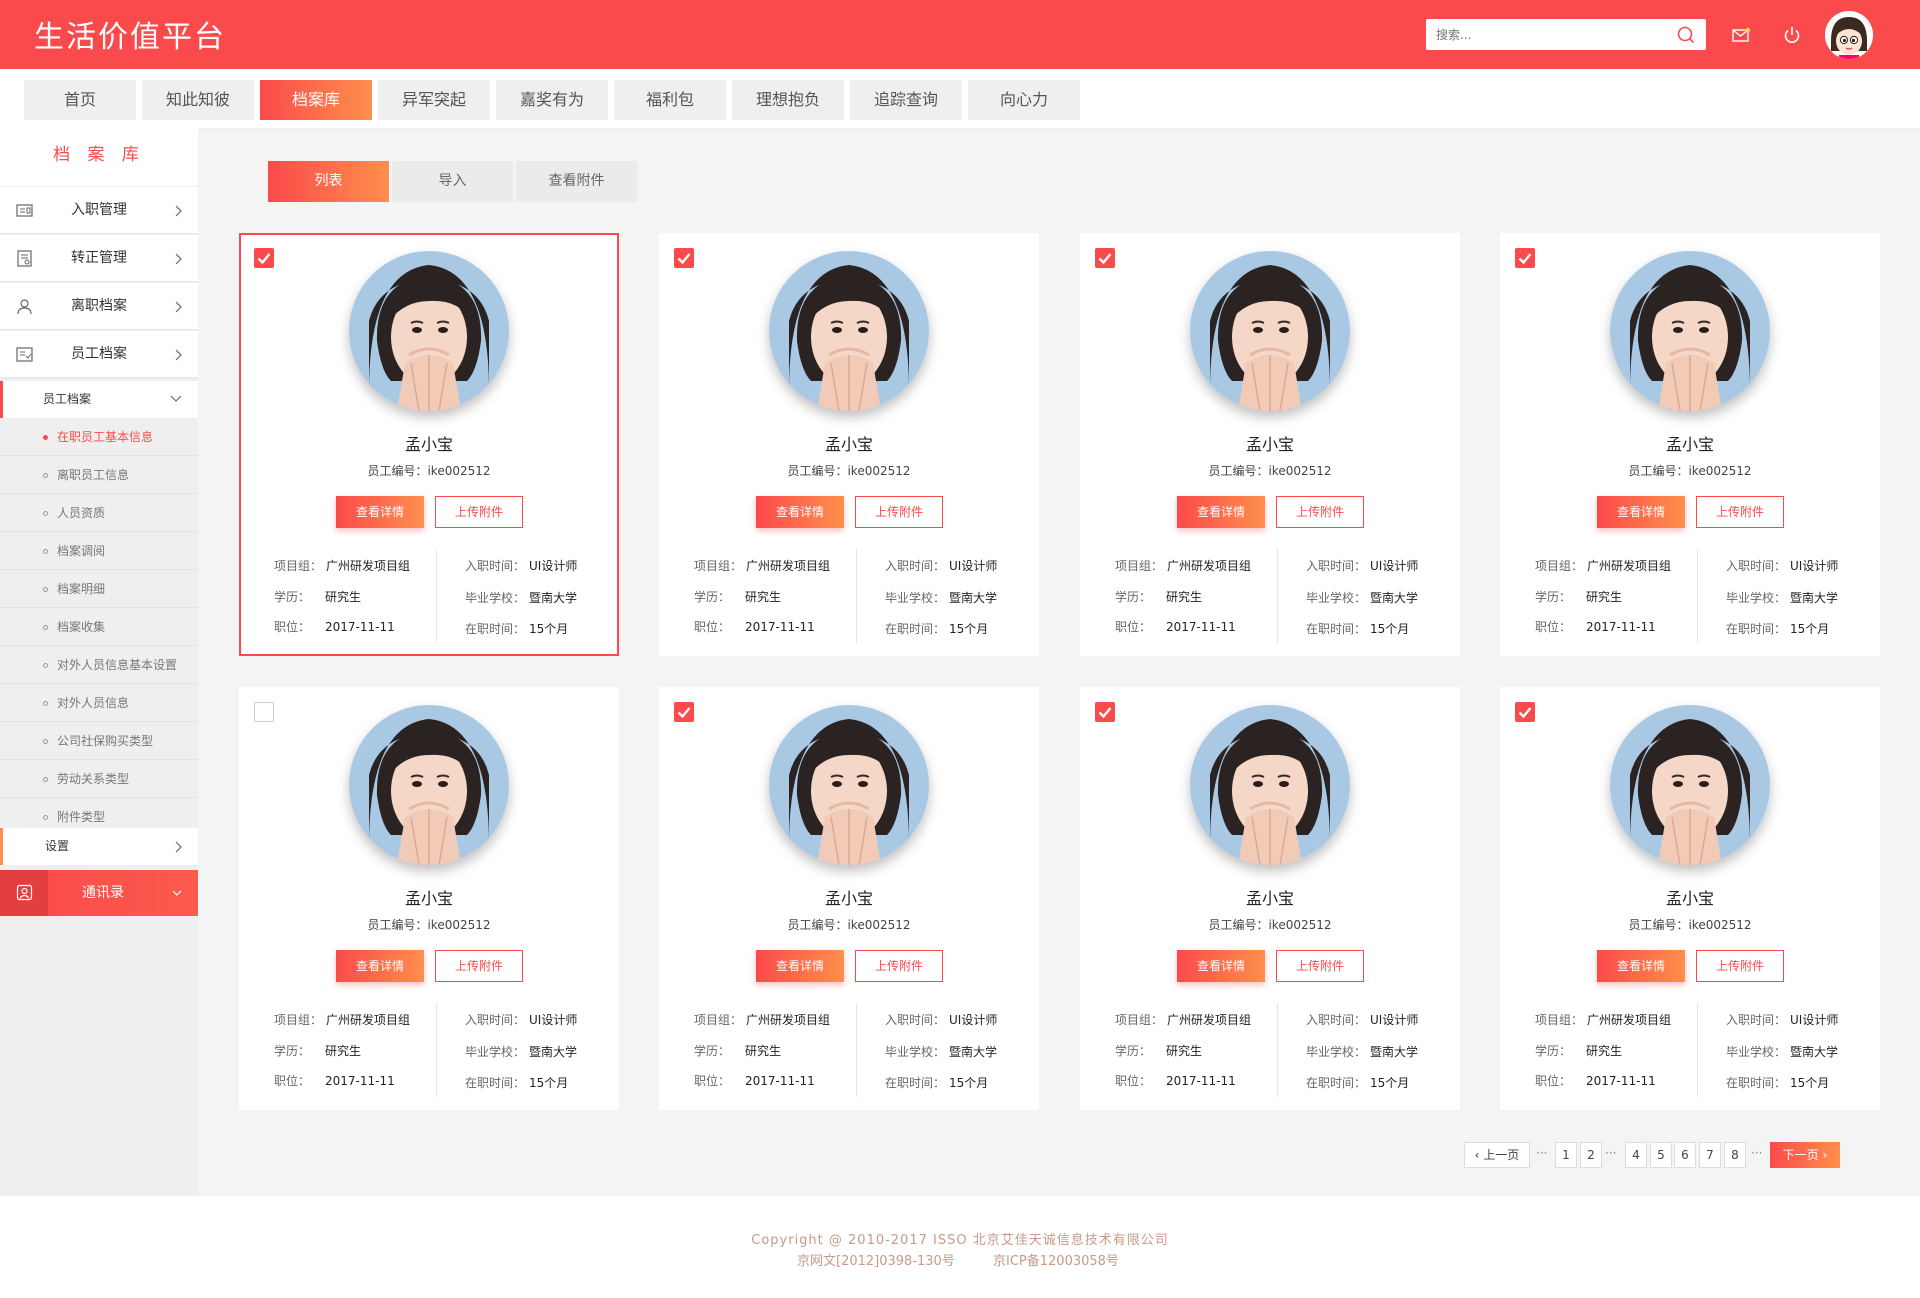 The width and height of the screenshot is (1920, 1298). I want to click on page-number-button: 8, so click(1735, 1155).